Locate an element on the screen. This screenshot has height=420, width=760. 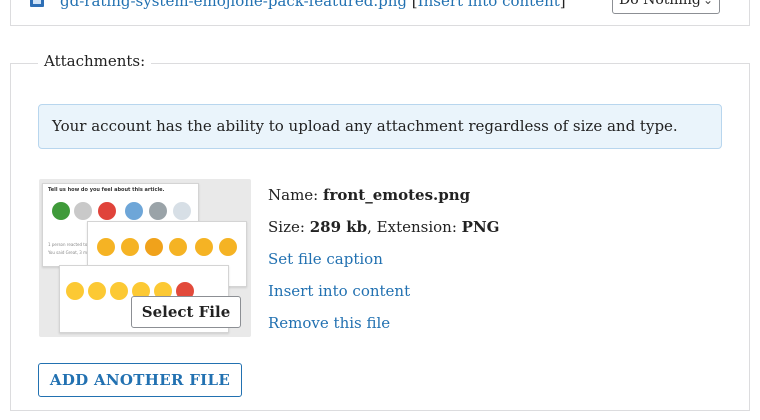
smile-emoji-icon is located at coordinates (75, 291).